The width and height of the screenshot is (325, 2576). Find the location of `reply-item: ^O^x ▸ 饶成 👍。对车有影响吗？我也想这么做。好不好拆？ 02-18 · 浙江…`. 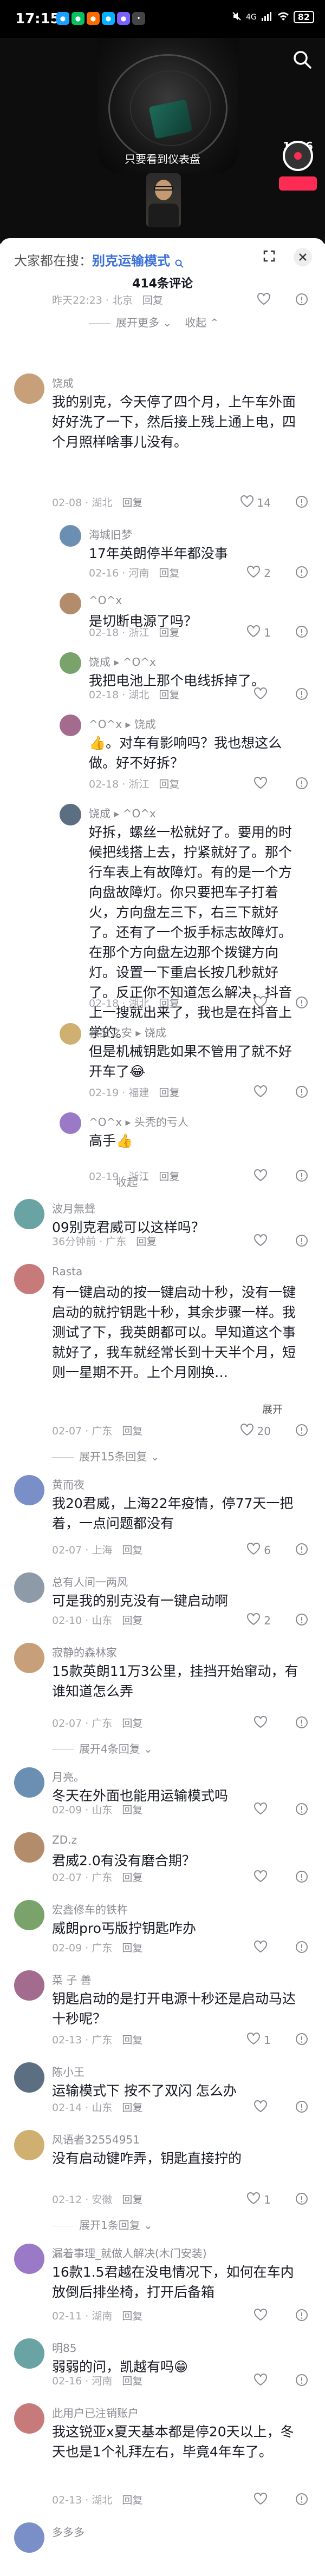

reply-item: ^O^x ▸ 饶成 👍。对车有影响吗？我也想这么做。好不好拆？ 02-18 · 浙江… is located at coordinates (162, 758).